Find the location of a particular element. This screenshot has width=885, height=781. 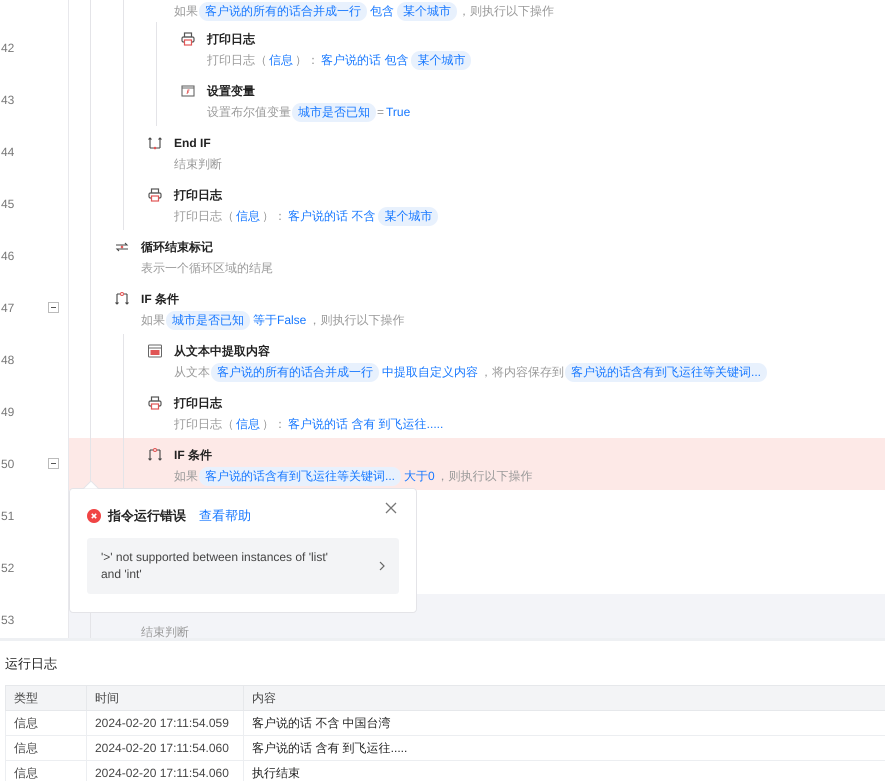

value-text: 等于False is located at coordinates (279, 320).